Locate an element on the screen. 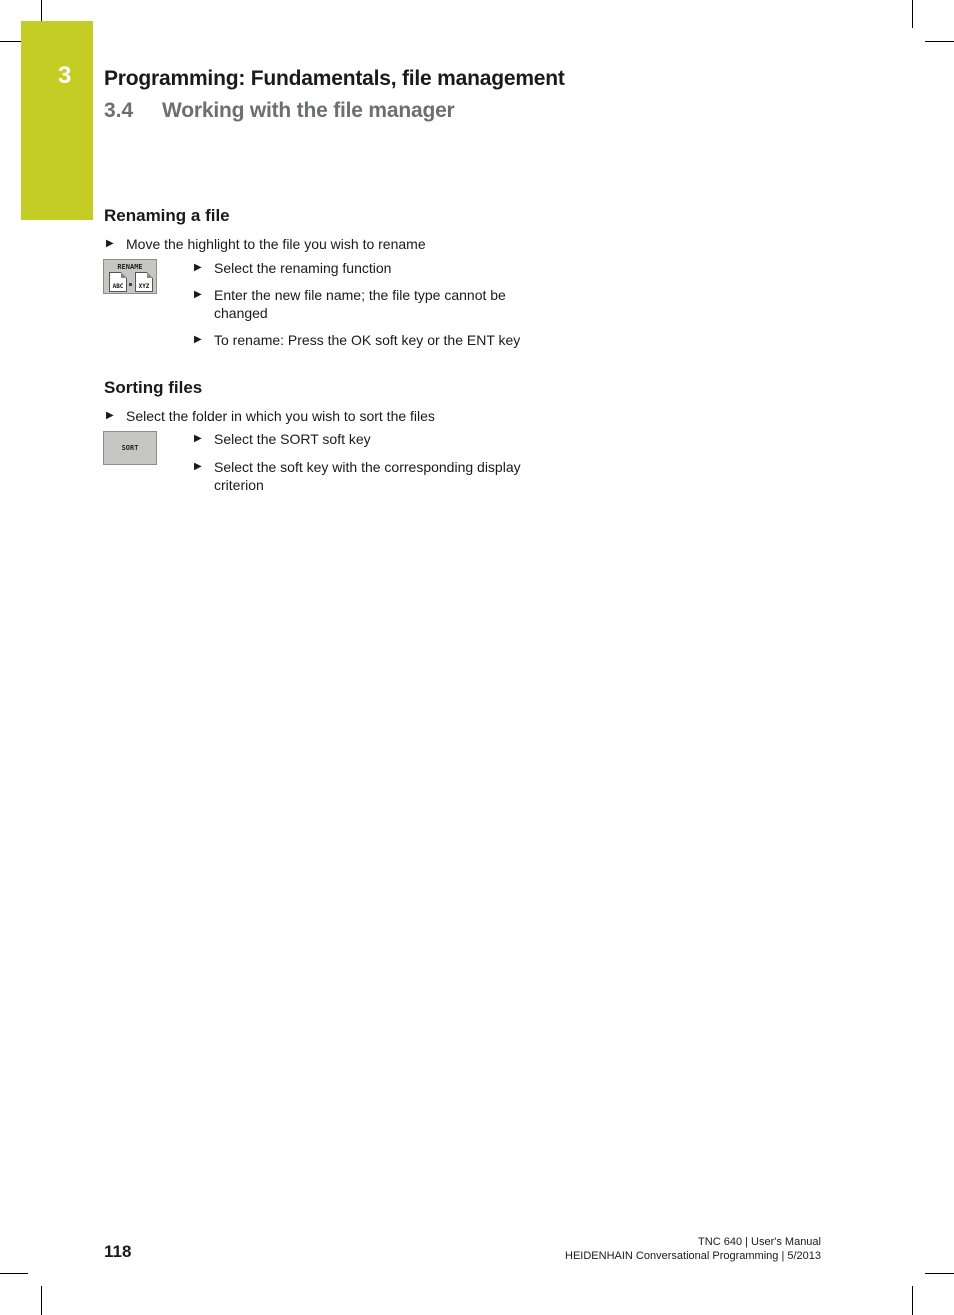  sort-softkey-label: SORT is located at coordinates (130, 448).